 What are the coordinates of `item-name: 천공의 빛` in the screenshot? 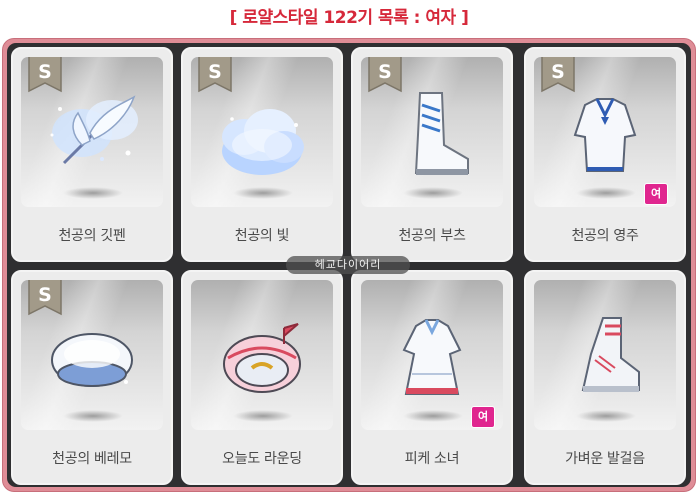 It's located at (262, 236).